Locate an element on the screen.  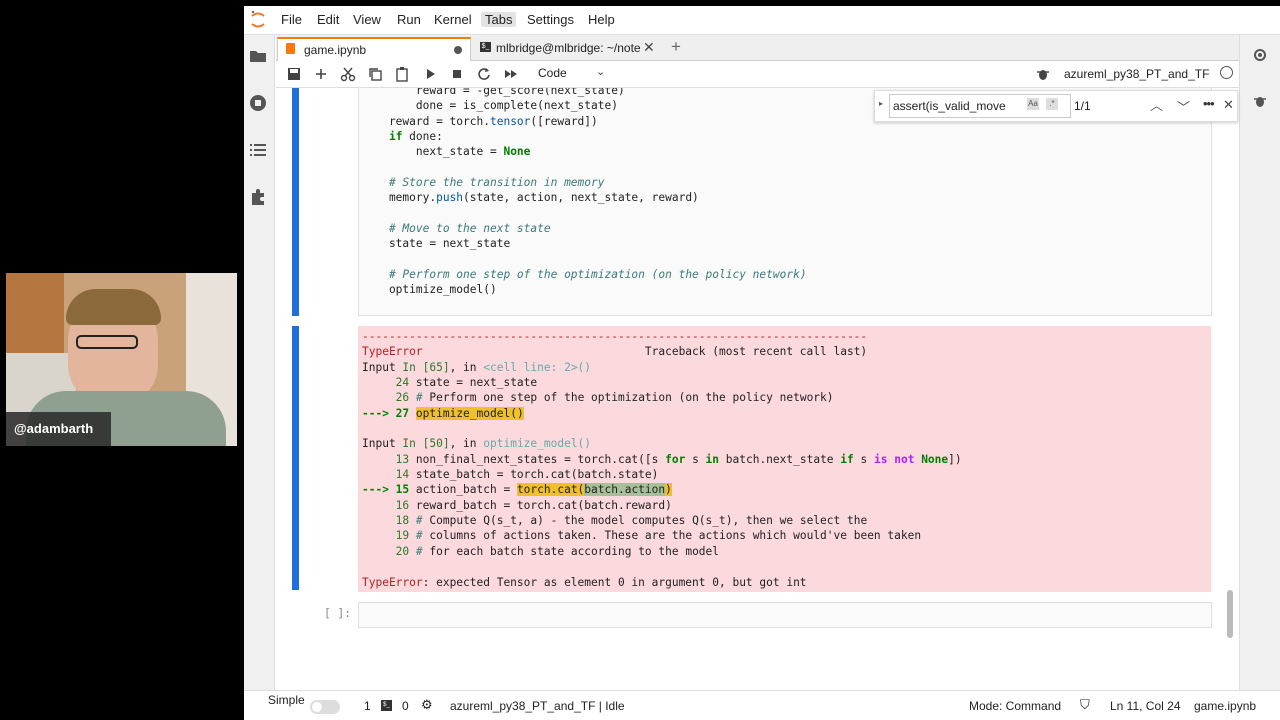
scrollbar-thumb is located at coordinates (1230, 614).